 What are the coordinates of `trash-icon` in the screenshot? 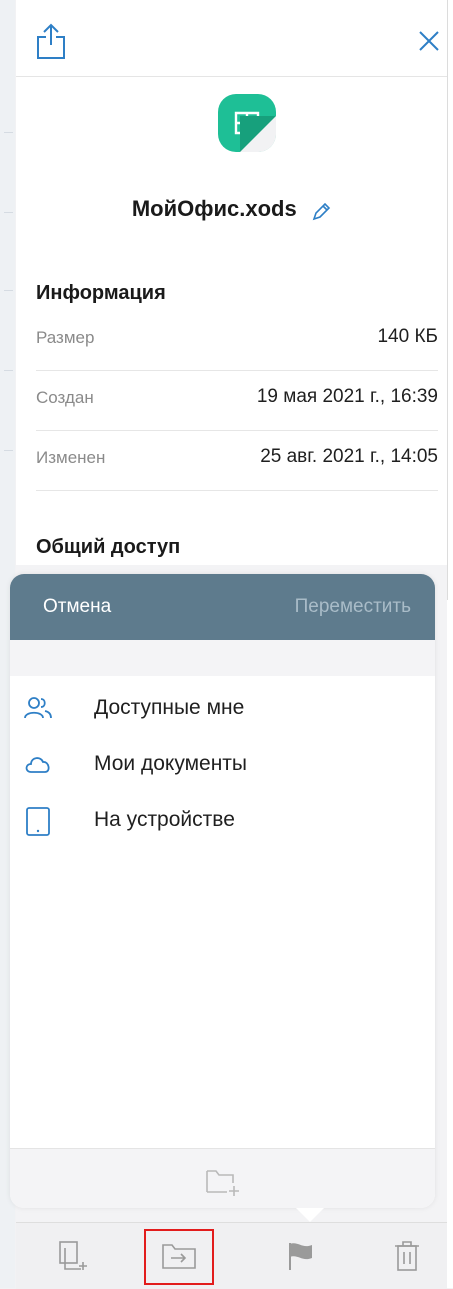 It's located at (407, 1256).